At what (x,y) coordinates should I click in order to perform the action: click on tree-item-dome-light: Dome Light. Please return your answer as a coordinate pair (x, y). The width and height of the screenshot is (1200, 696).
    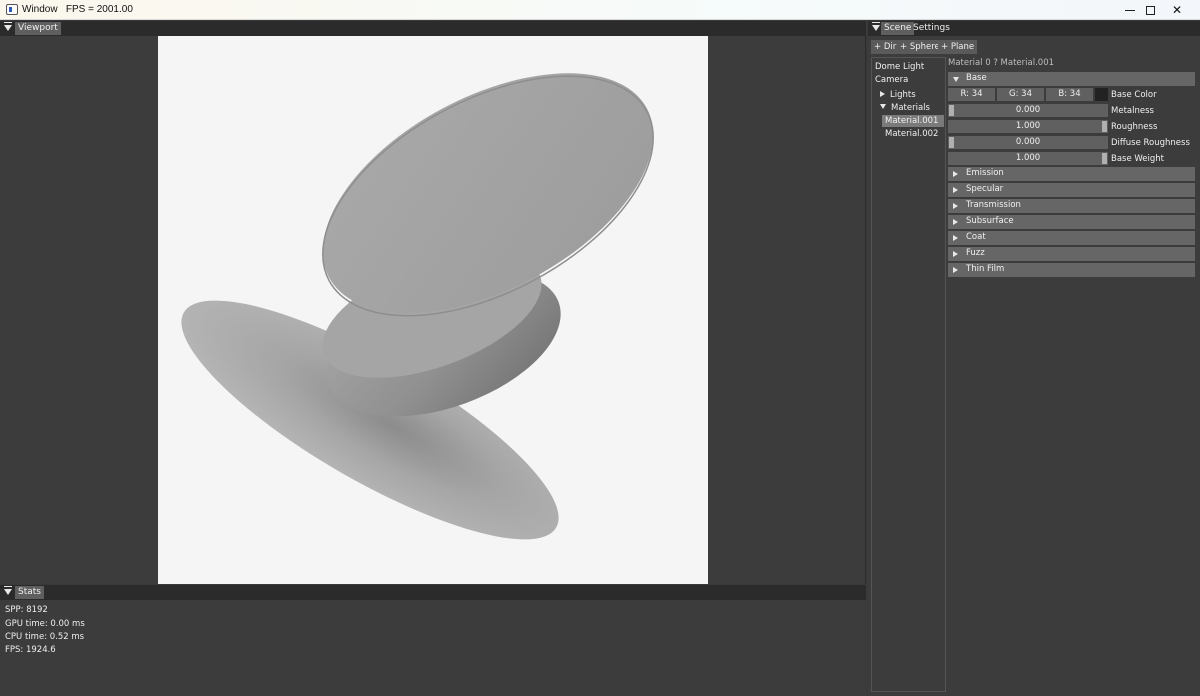
    Looking at the image, I should click on (899, 67).